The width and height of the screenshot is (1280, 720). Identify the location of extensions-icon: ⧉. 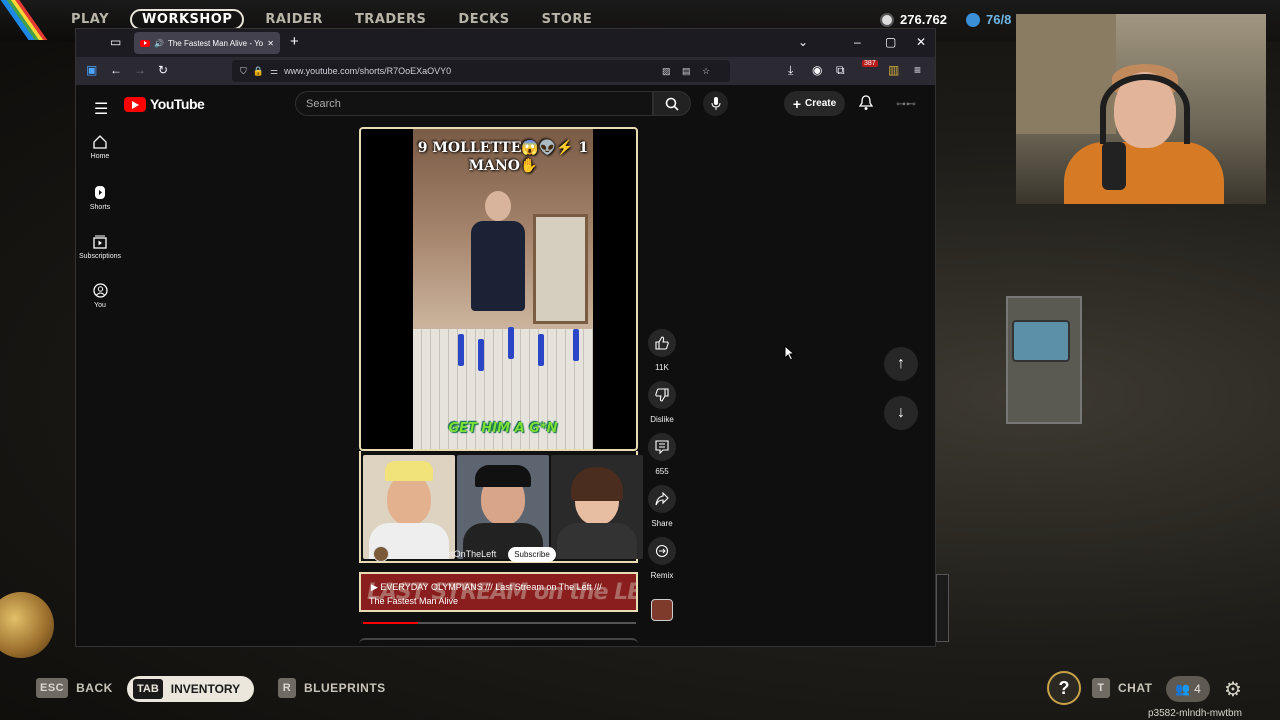
(840, 70).